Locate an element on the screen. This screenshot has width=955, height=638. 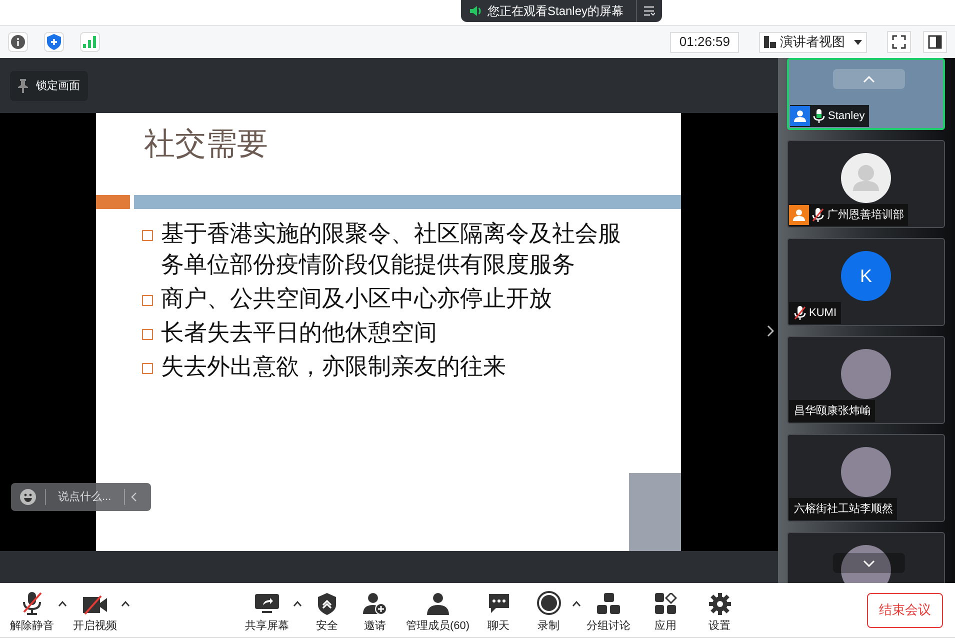
expand-panel-icon is located at coordinates (770, 331).